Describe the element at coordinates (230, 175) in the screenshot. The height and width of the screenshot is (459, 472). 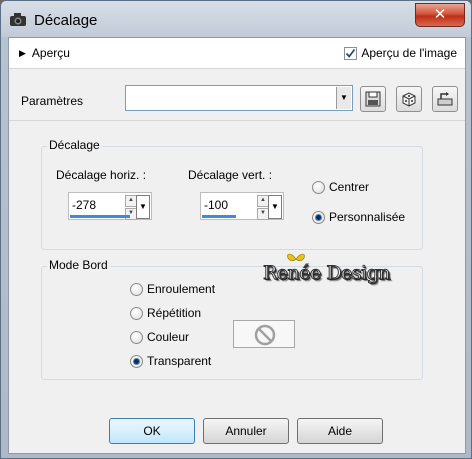
I see `vert-offset-label: Décalage vert. :` at that location.